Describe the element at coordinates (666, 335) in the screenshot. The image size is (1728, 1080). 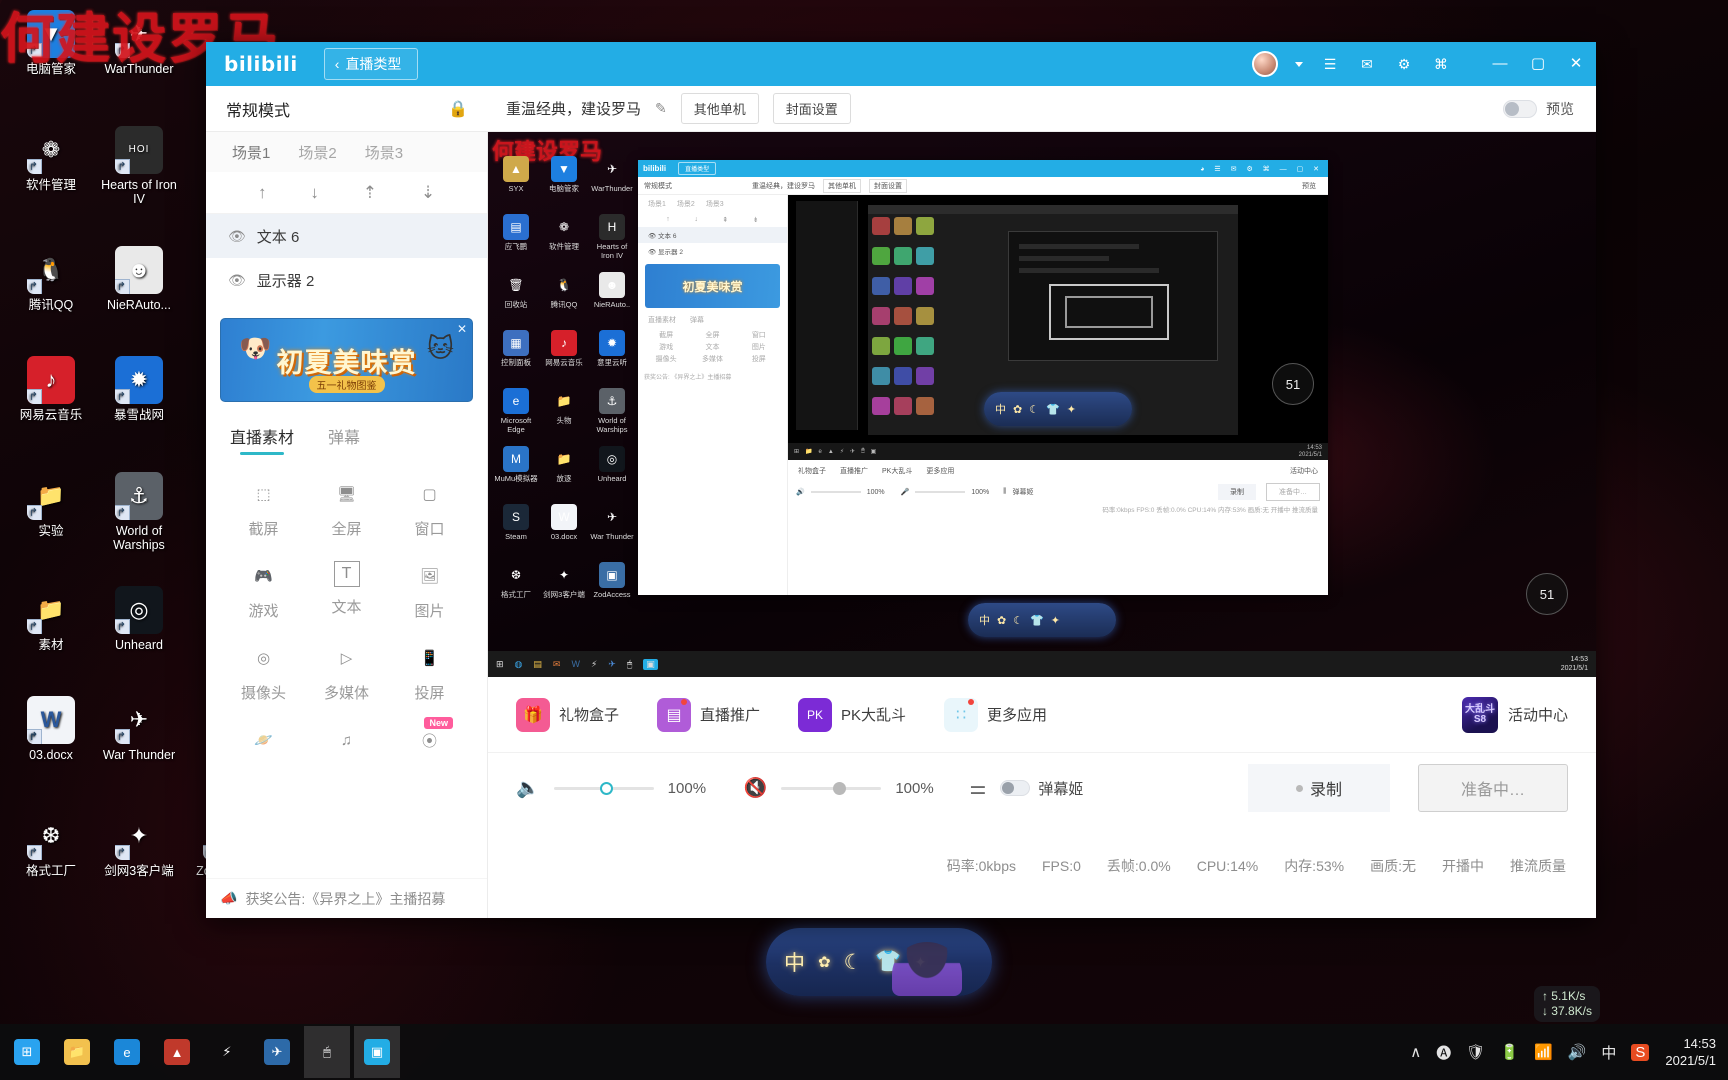
I see `captured-source-0: 截屏` at that location.